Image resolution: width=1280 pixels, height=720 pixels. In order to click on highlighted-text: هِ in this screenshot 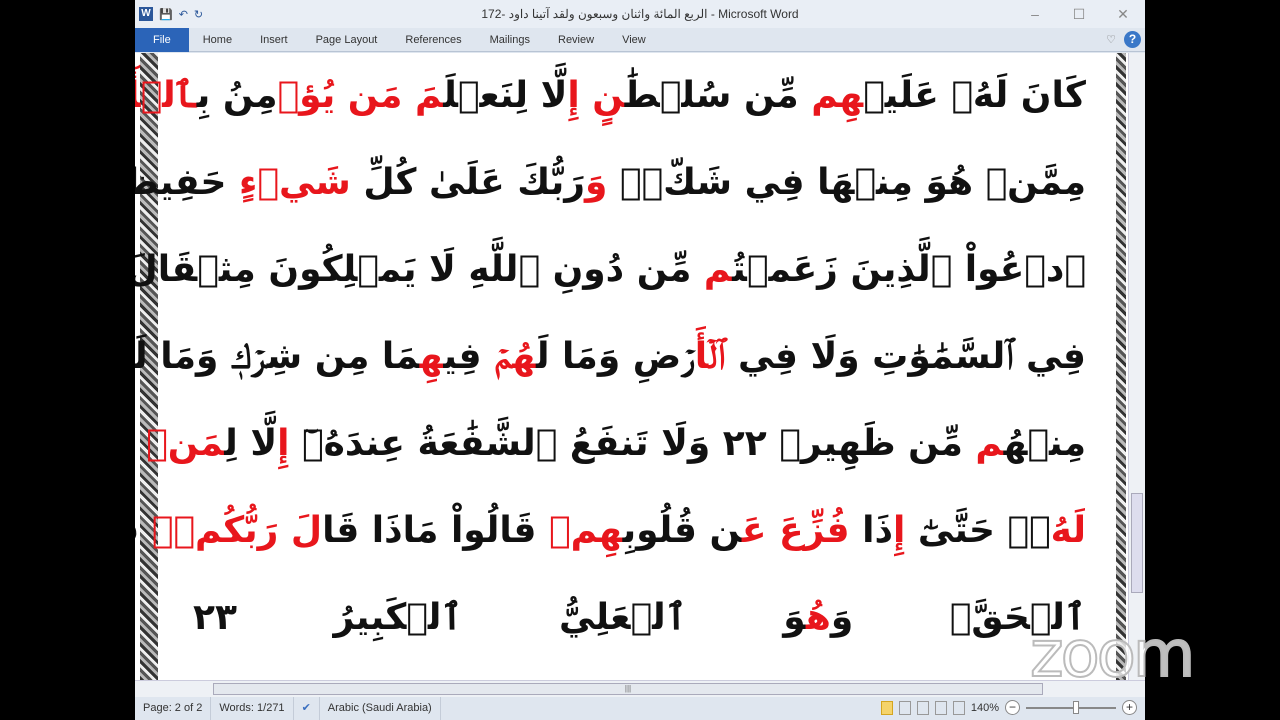, I will do `click(431, 356)`.